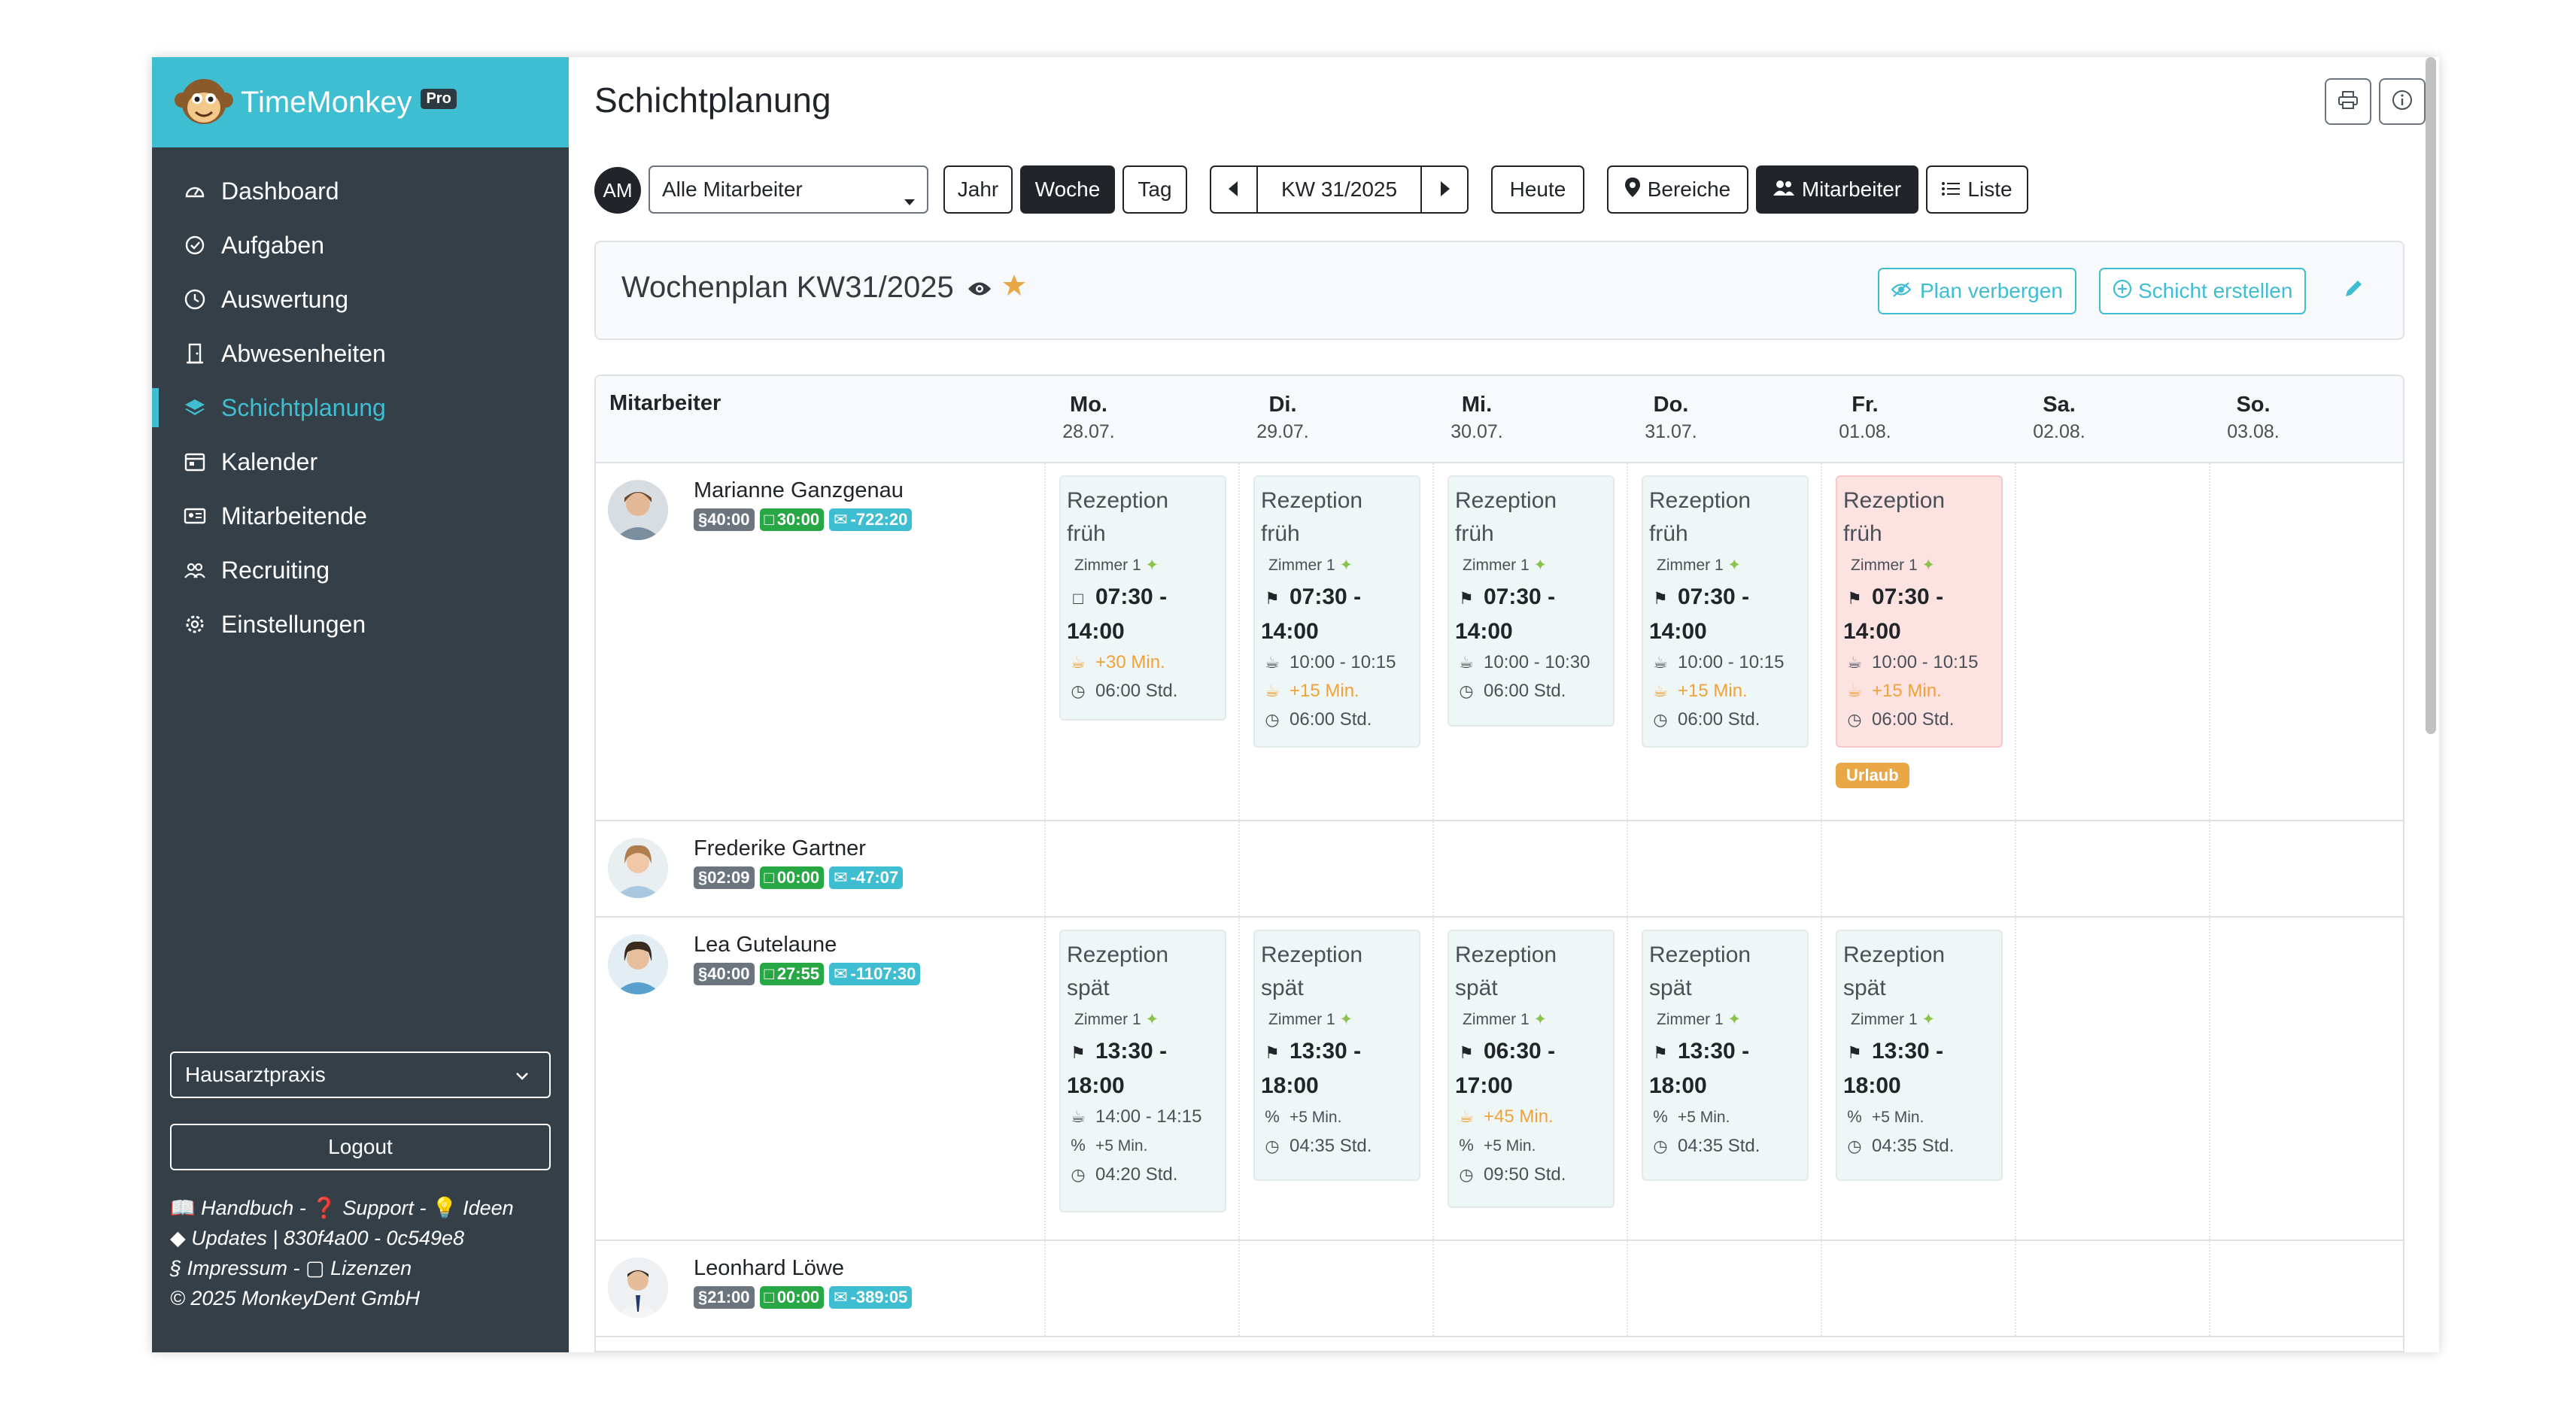  Describe the element at coordinates (1671, 988) in the screenshot. I see `shift-title-2: spät` at that location.